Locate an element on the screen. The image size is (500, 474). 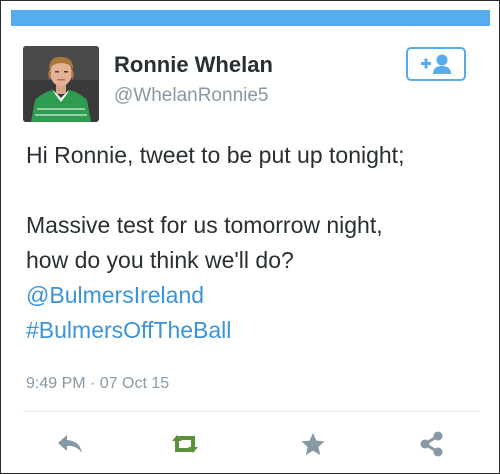
tweet-line: Massive test for us tomorrow night, is located at coordinates (204, 225).